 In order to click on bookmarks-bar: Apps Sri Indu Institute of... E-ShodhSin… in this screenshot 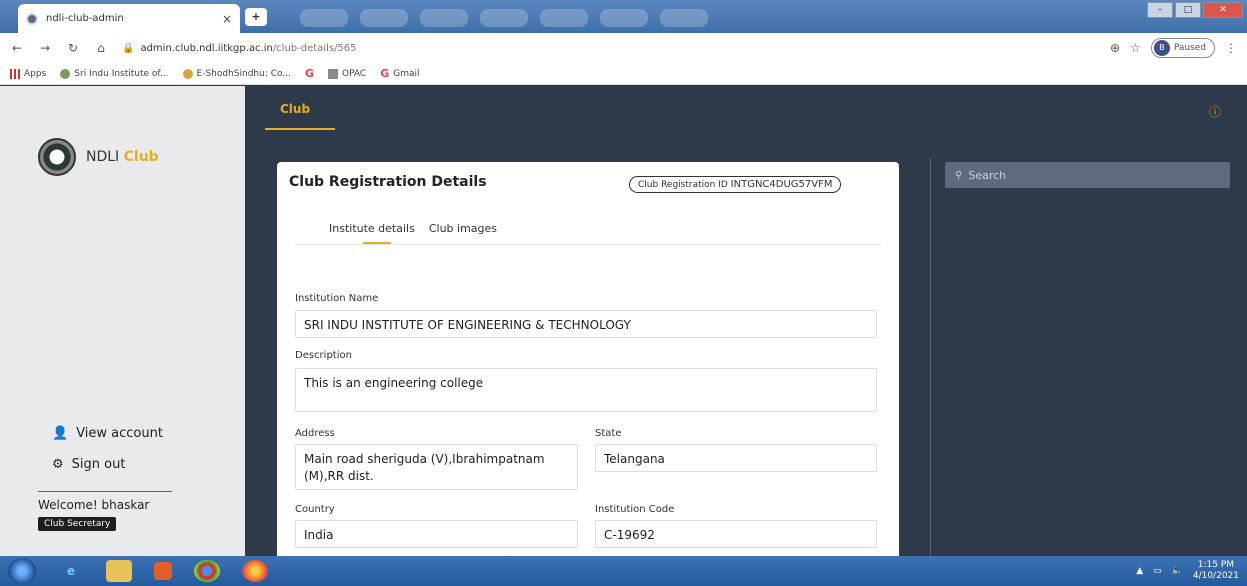, I will do `click(623, 74)`.